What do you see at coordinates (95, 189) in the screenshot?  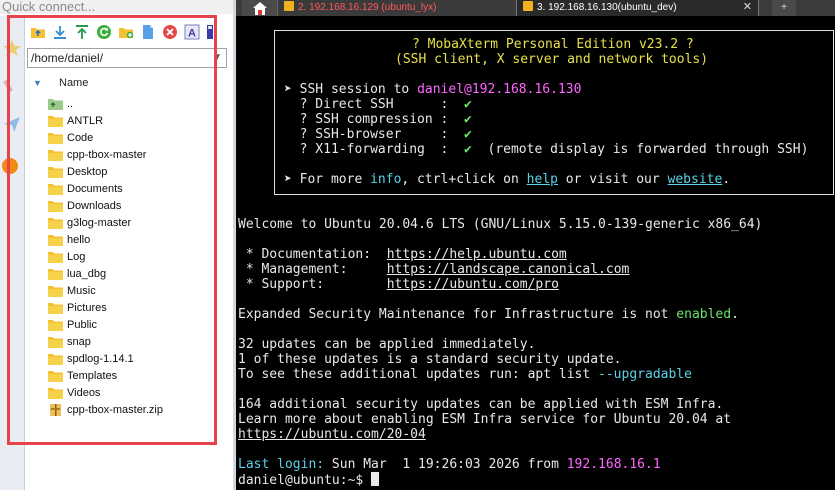 I see `file-name: Documents` at bounding box center [95, 189].